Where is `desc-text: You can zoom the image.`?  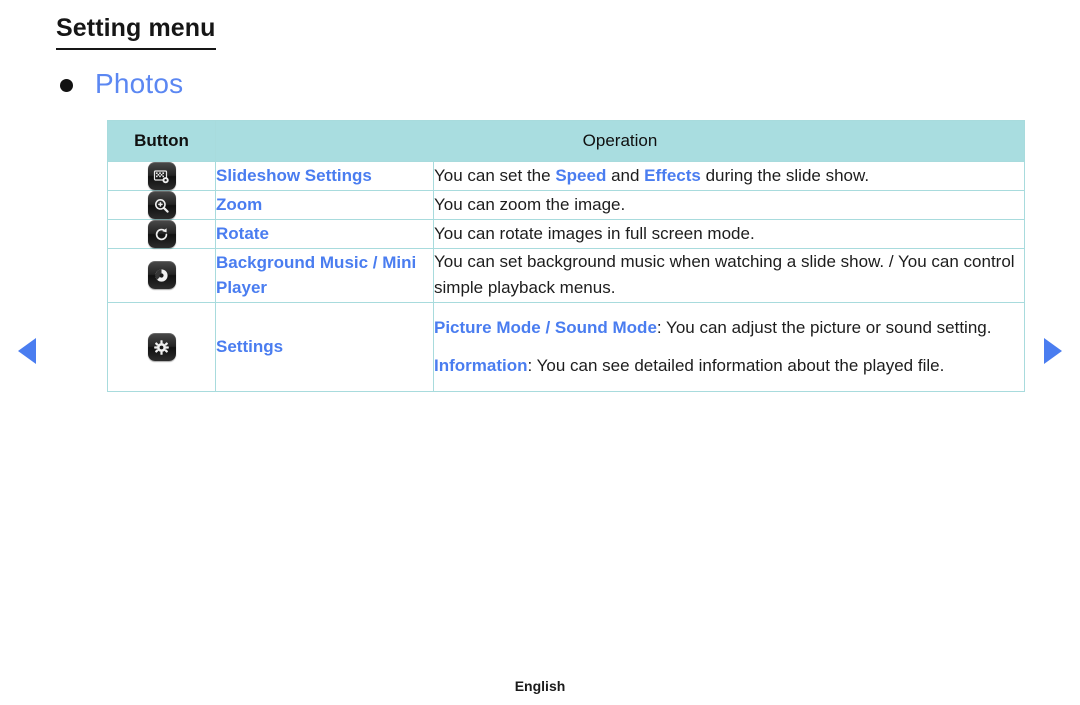
desc-text: You can zoom the image. is located at coordinates (530, 204).